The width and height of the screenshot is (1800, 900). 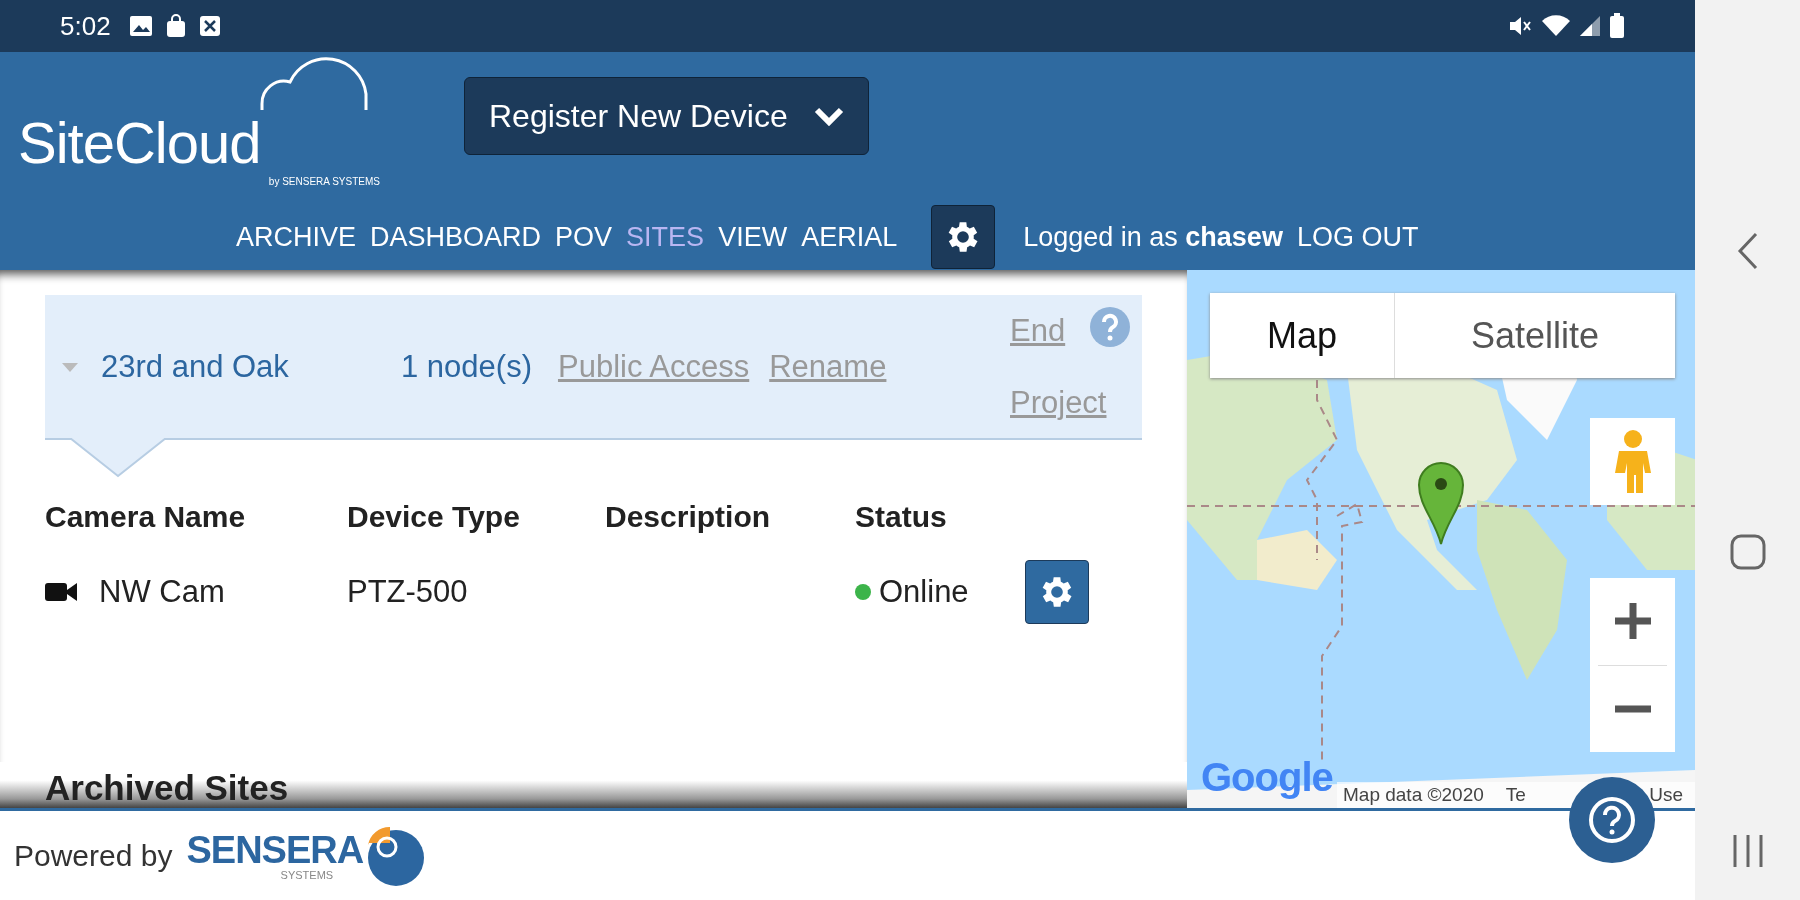 What do you see at coordinates (1747, 552) in the screenshot?
I see `home-icon` at bounding box center [1747, 552].